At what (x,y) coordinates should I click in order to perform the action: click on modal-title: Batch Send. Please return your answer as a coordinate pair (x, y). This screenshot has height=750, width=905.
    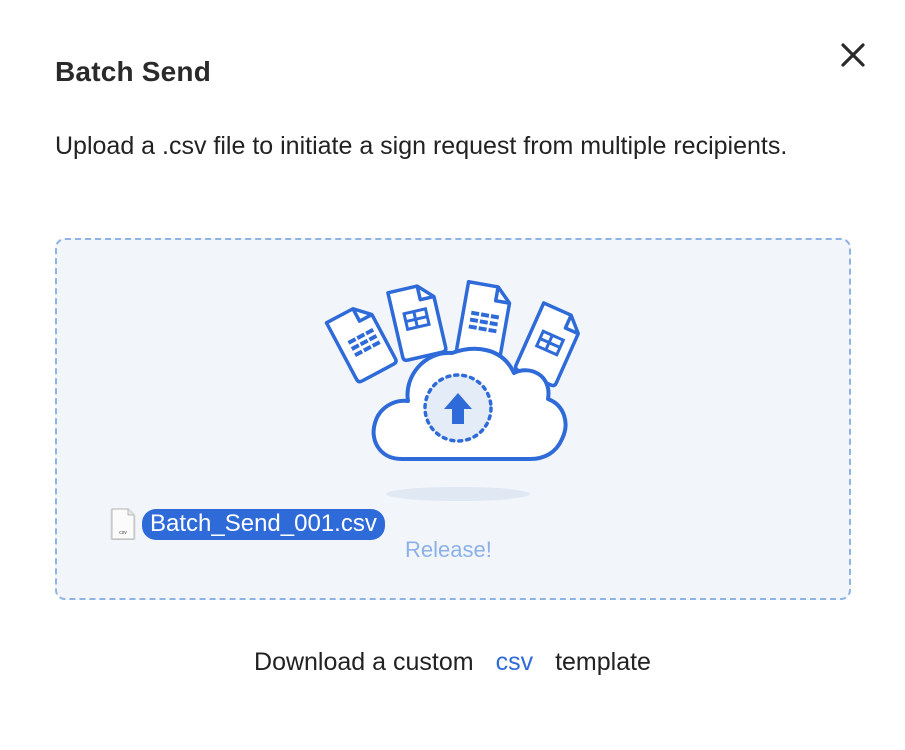
    Looking at the image, I should click on (133, 71).